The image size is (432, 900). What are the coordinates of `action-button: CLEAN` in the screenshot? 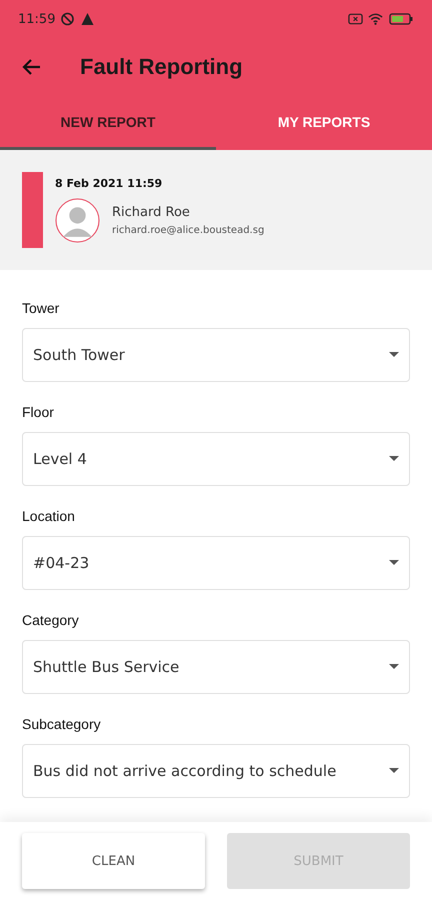 It's located at (113, 861).